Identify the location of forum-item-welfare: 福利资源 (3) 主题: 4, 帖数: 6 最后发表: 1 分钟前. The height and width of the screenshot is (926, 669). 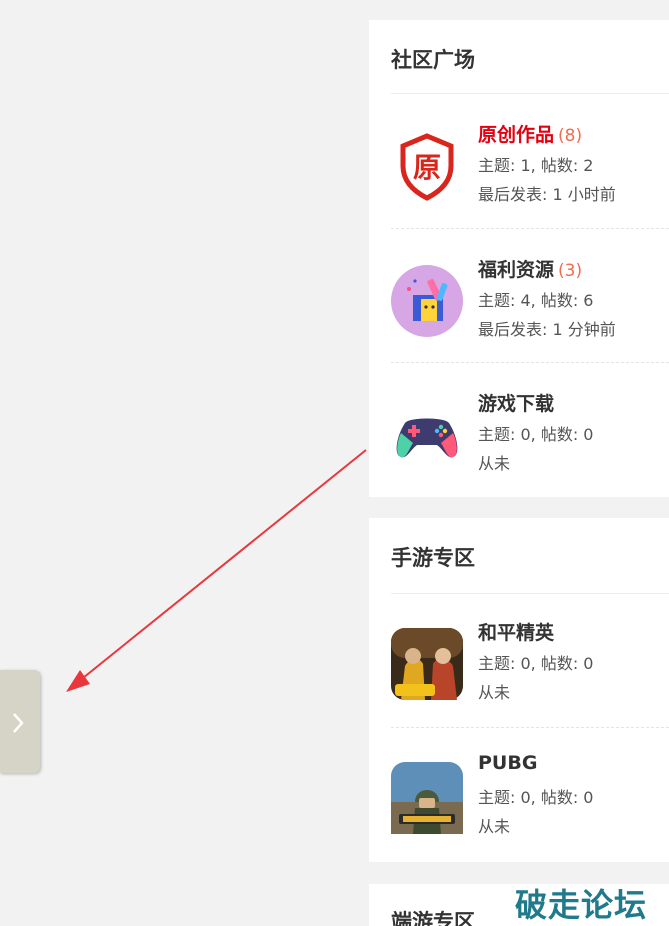
(519, 308).